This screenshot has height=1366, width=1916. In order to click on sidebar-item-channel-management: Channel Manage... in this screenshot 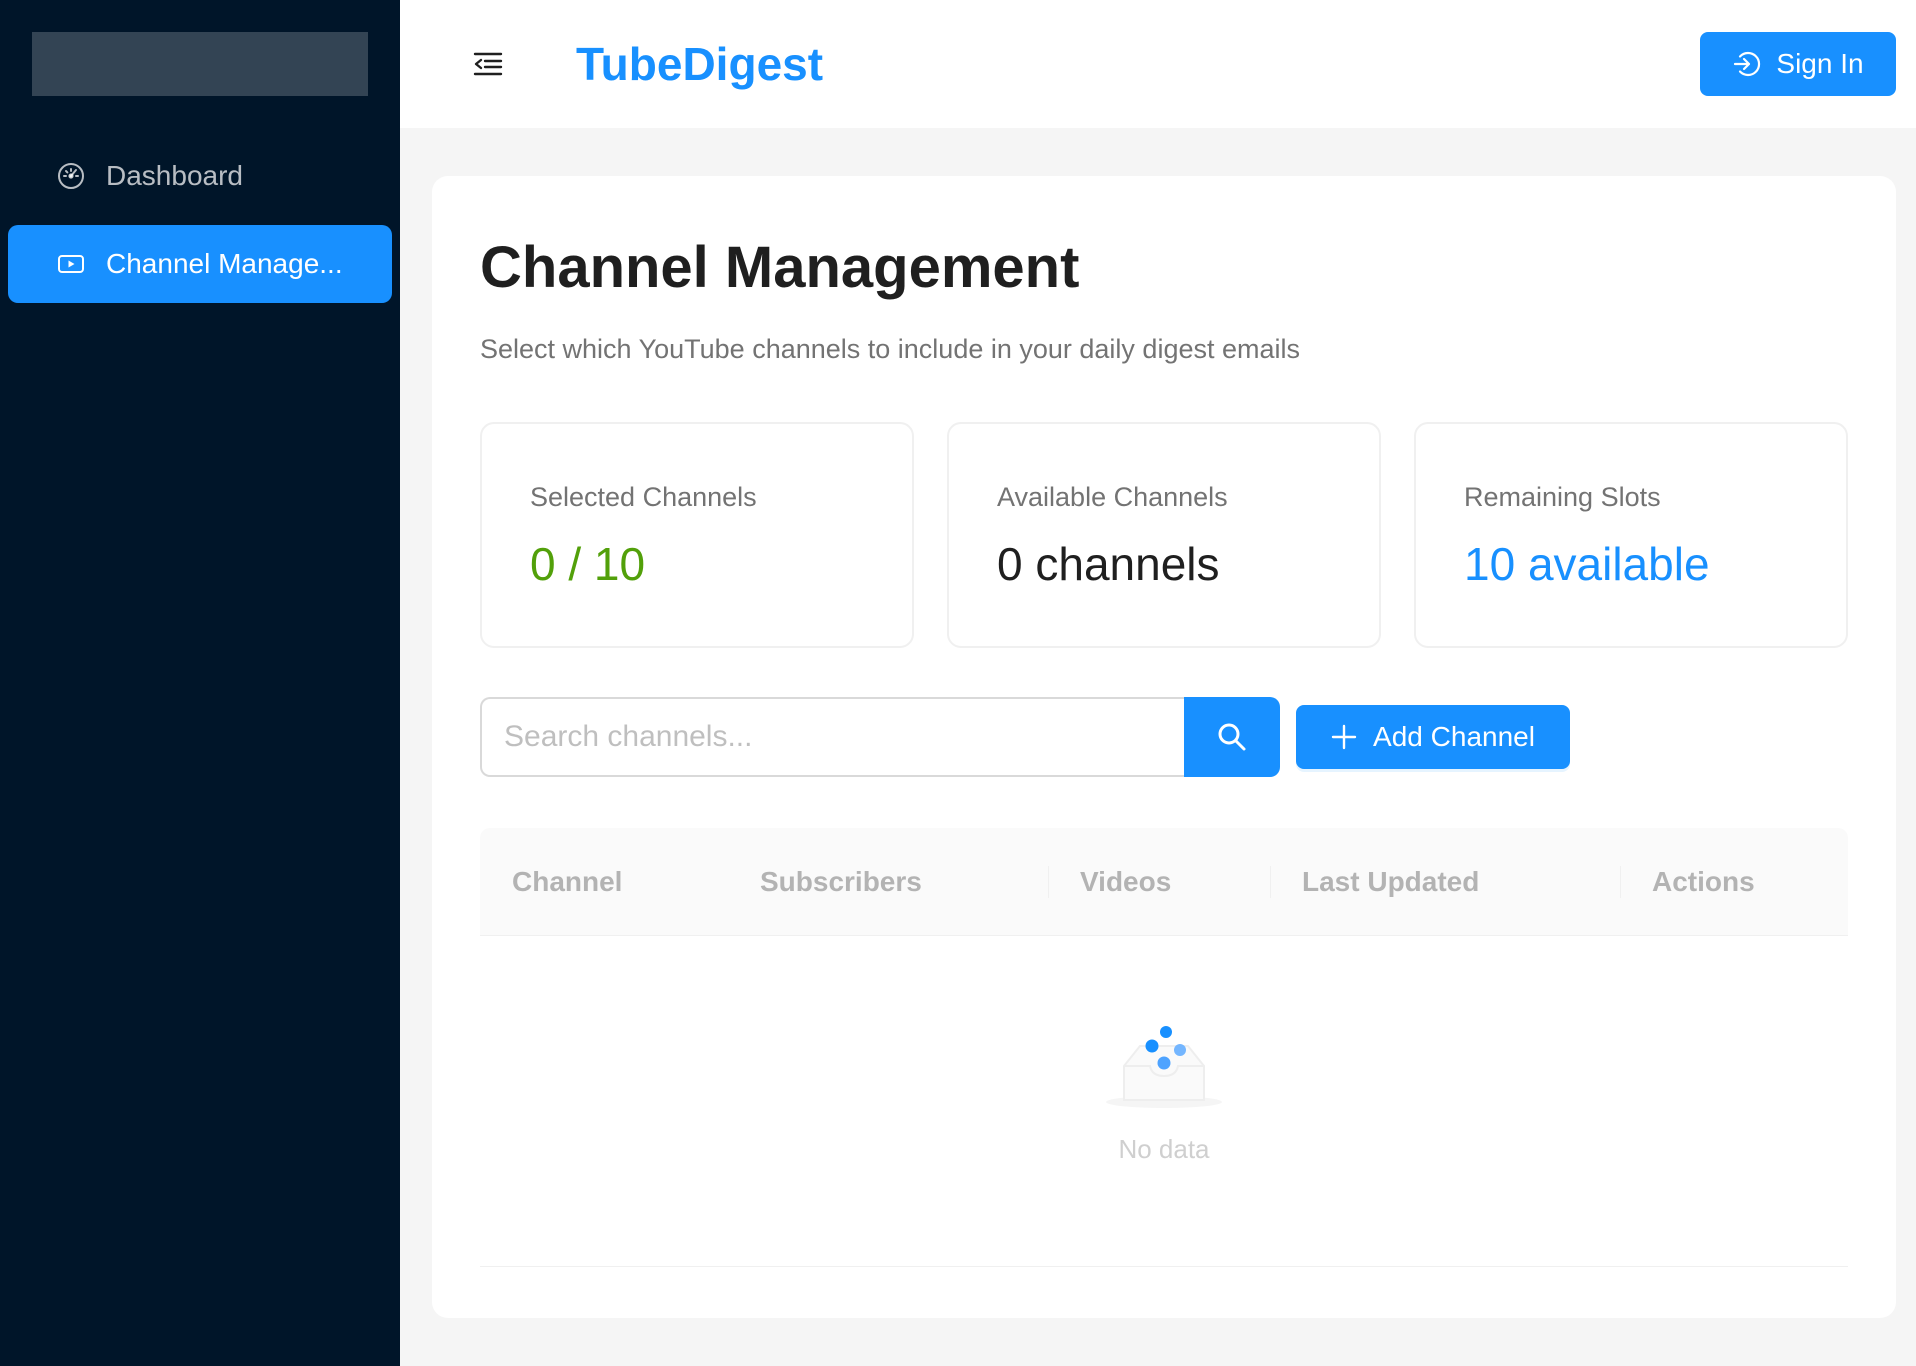, I will do `click(200, 264)`.